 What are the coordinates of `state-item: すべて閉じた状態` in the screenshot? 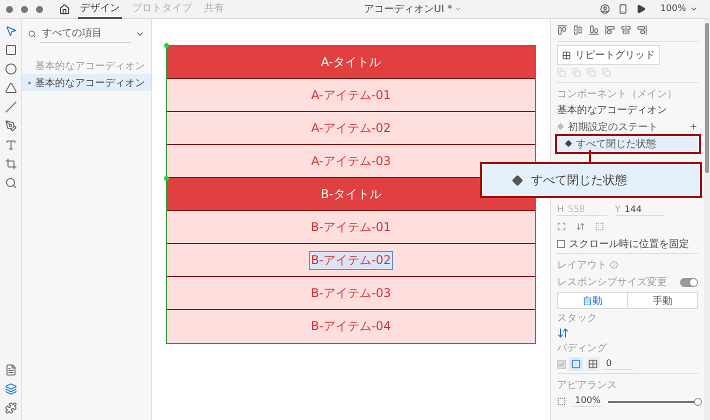 It's located at (627, 143).